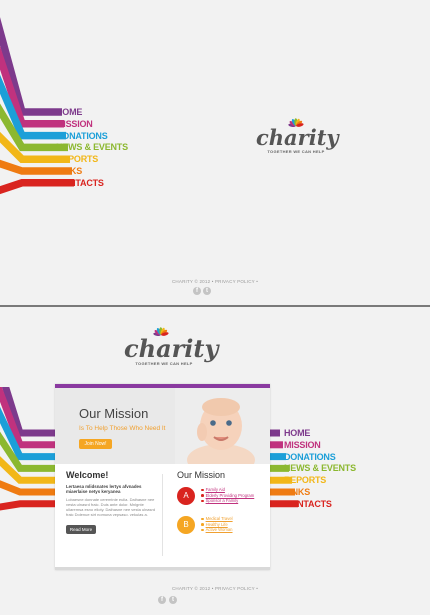 This screenshot has width=430, height=615. Describe the element at coordinates (201, 475) in the screenshot. I see `mission-title: Our Mission` at that location.